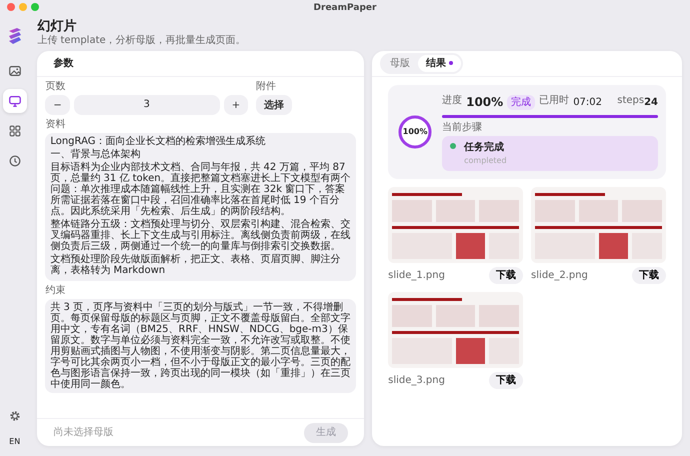 The width and height of the screenshot is (690, 456). What do you see at coordinates (452, 101) in the screenshot?
I see `progress-label: 进度` at bounding box center [452, 101].